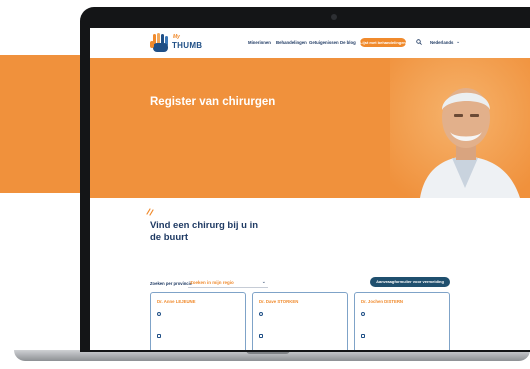 This screenshot has width=530, height=369. What do you see at coordinates (176, 301) in the screenshot?
I see `surgeon-name: Dr. Anne LEJEUNE` at bounding box center [176, 301].